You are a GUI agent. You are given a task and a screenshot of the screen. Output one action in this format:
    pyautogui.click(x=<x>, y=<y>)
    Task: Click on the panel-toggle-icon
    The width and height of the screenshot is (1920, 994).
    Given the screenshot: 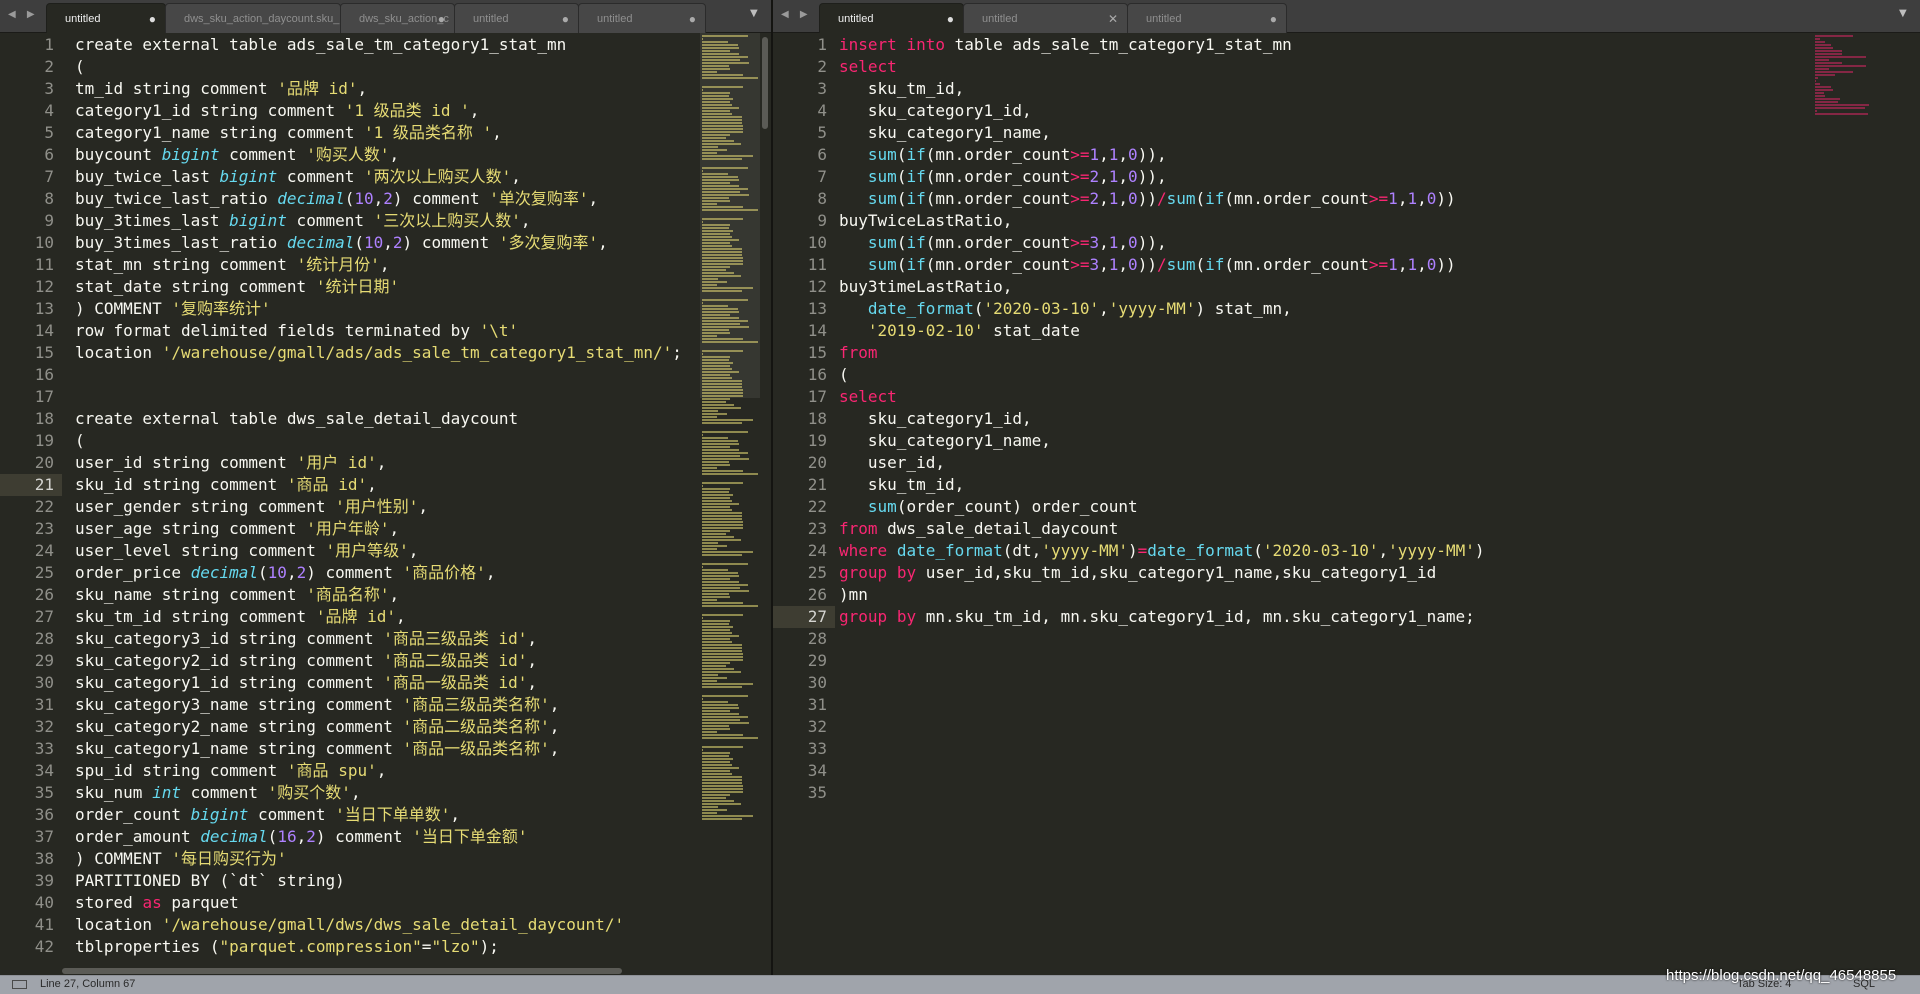 What is the action you would take?
    pyautogui.click(x=19, y=984)
    